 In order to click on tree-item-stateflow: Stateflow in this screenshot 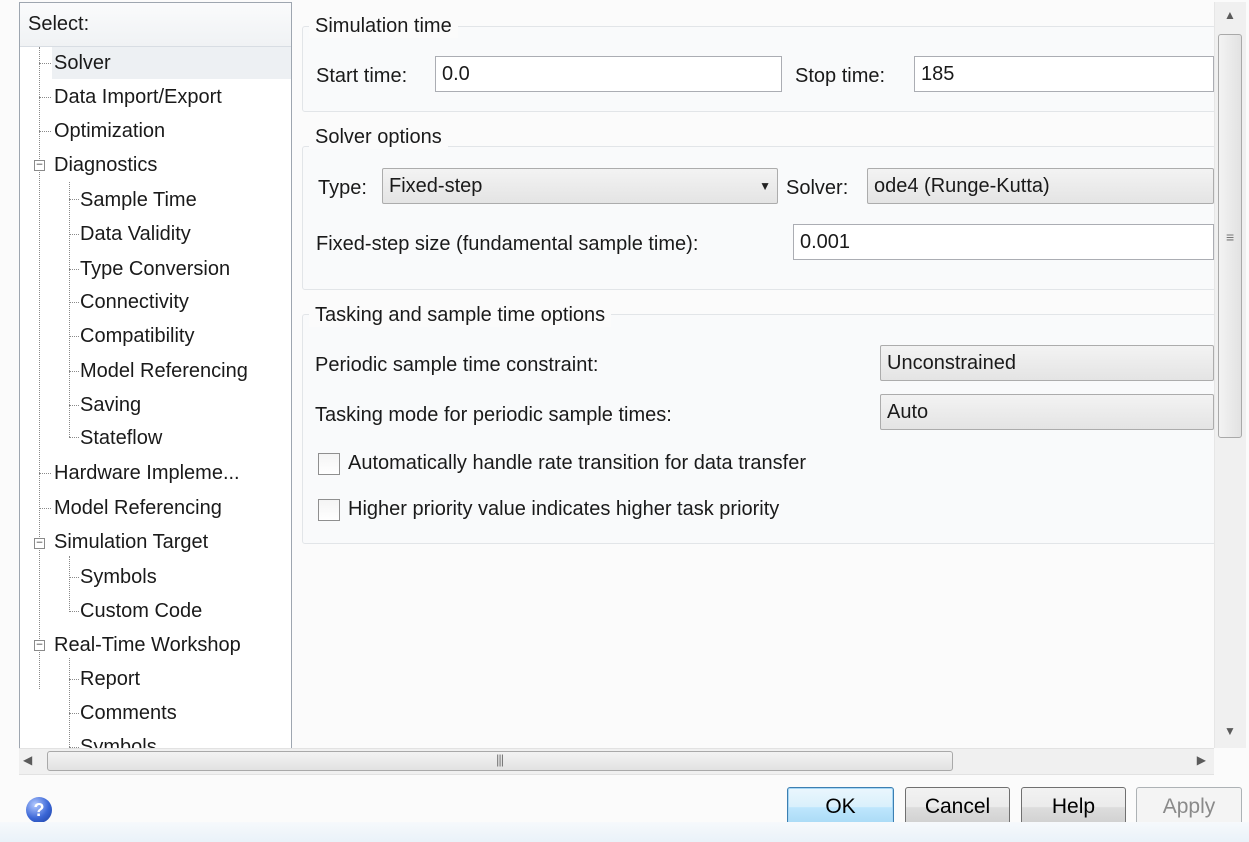, I will do `click(121, 438)`.